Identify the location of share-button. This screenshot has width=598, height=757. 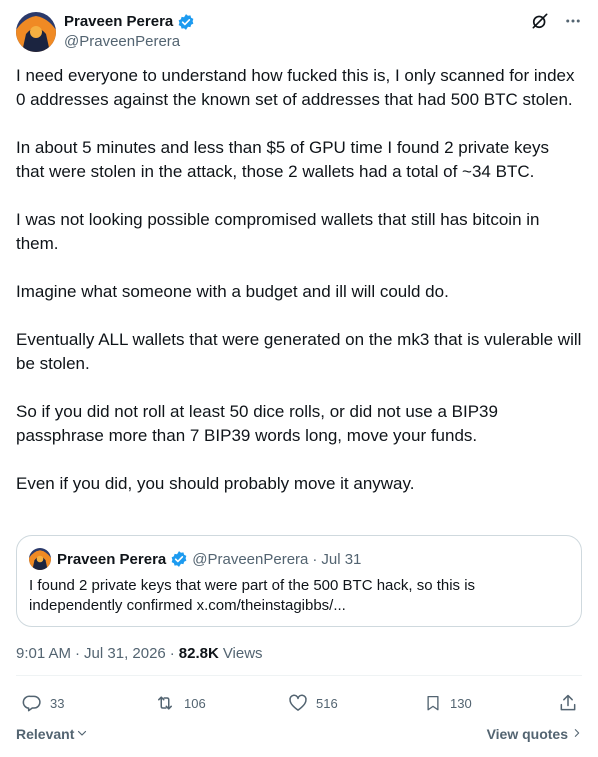
(568, 703).